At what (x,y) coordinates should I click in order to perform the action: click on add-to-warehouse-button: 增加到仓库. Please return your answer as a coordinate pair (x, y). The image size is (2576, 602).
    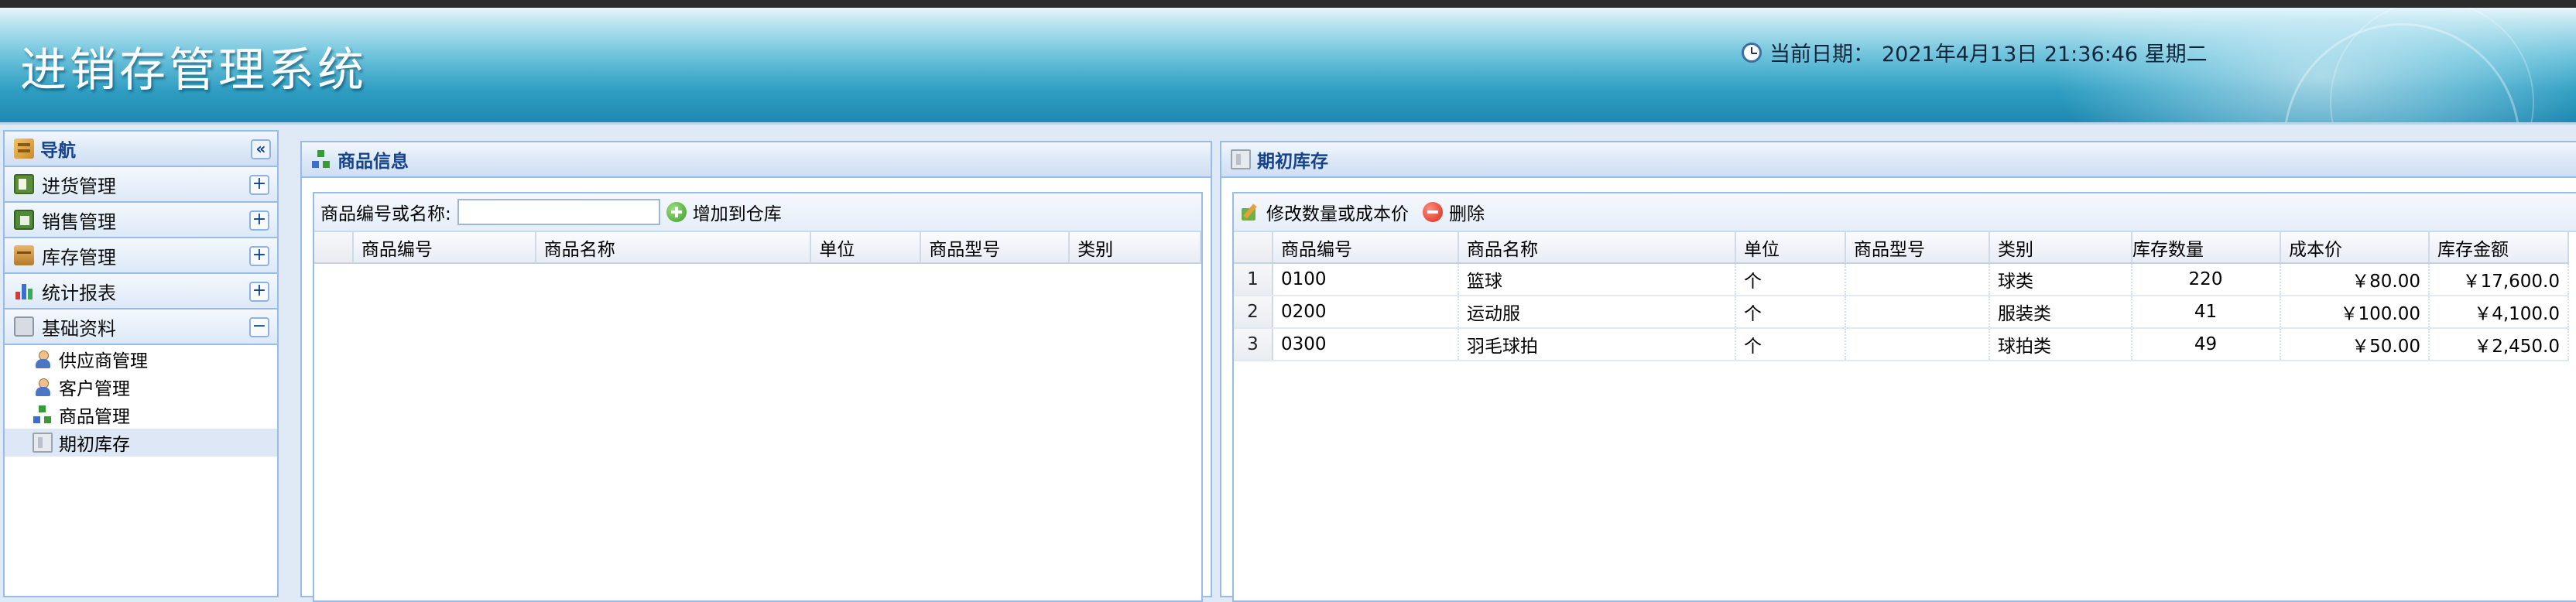
    Looking at the image, I should click on (724, 212).